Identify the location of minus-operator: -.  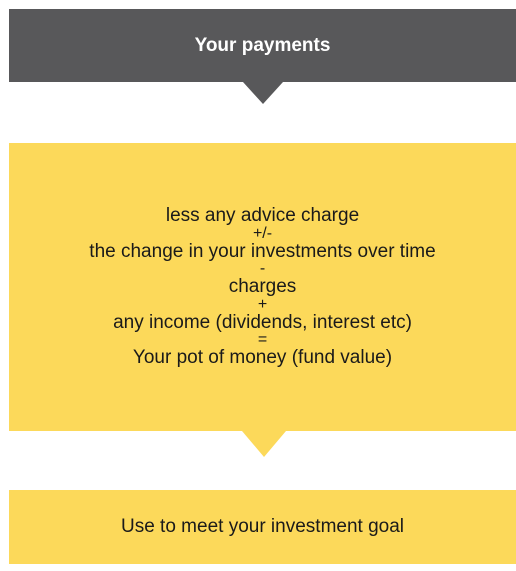
(262, 269).